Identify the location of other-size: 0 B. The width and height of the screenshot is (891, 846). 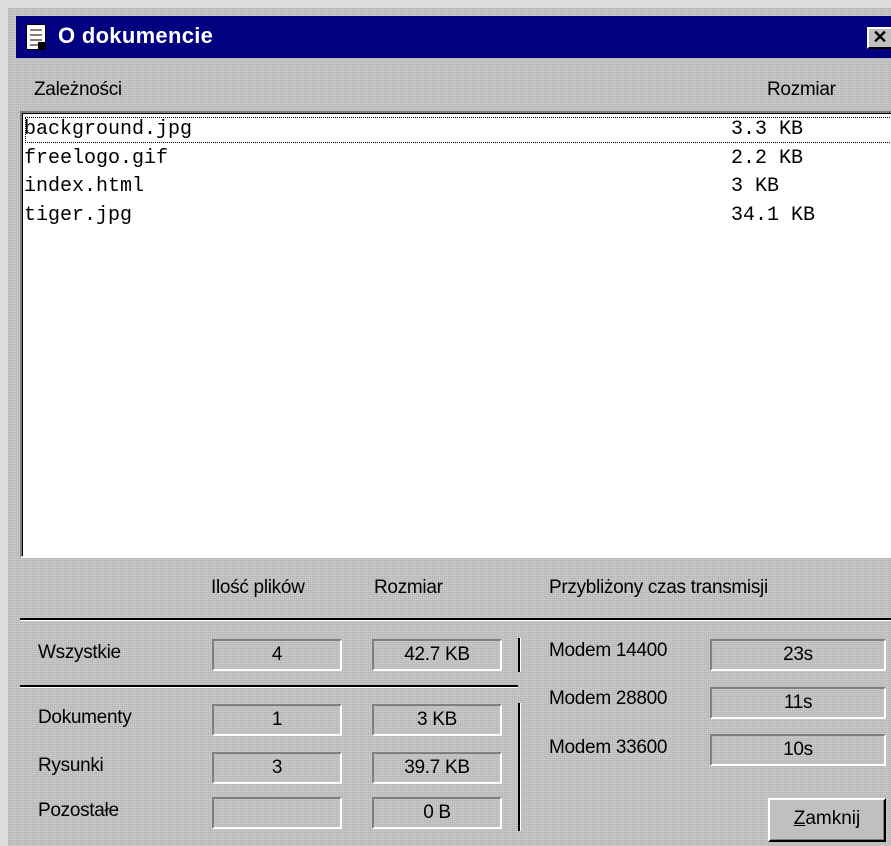
(437, 813).